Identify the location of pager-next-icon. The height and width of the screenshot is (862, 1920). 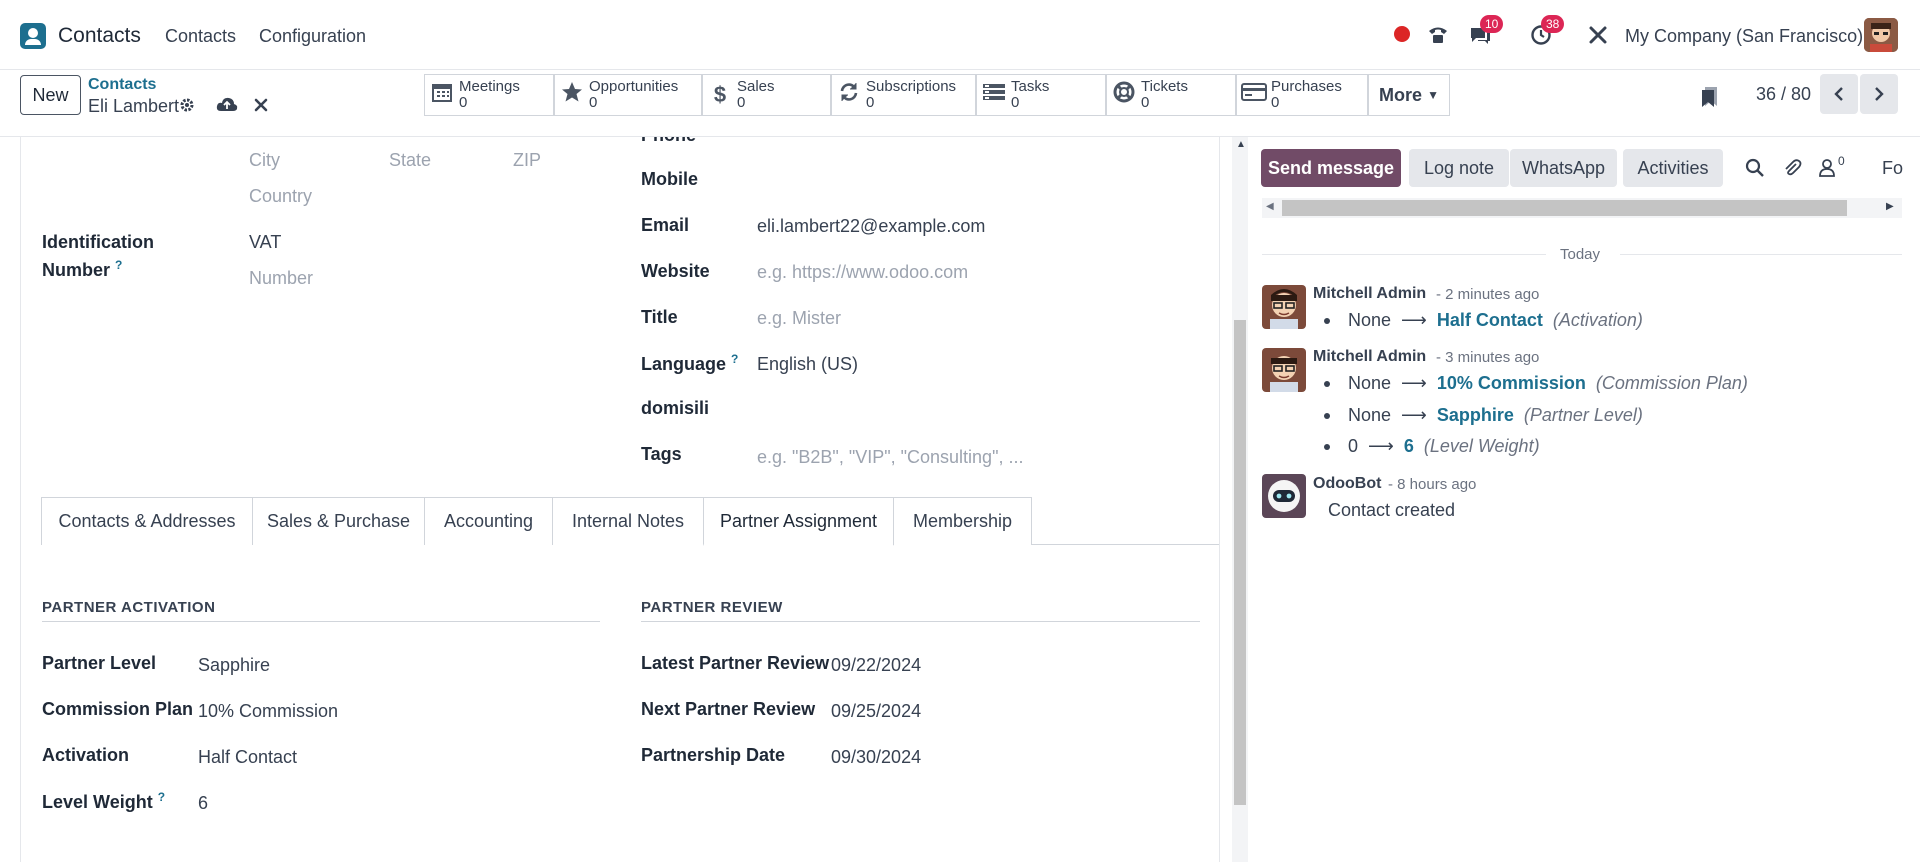
(1879, 94).